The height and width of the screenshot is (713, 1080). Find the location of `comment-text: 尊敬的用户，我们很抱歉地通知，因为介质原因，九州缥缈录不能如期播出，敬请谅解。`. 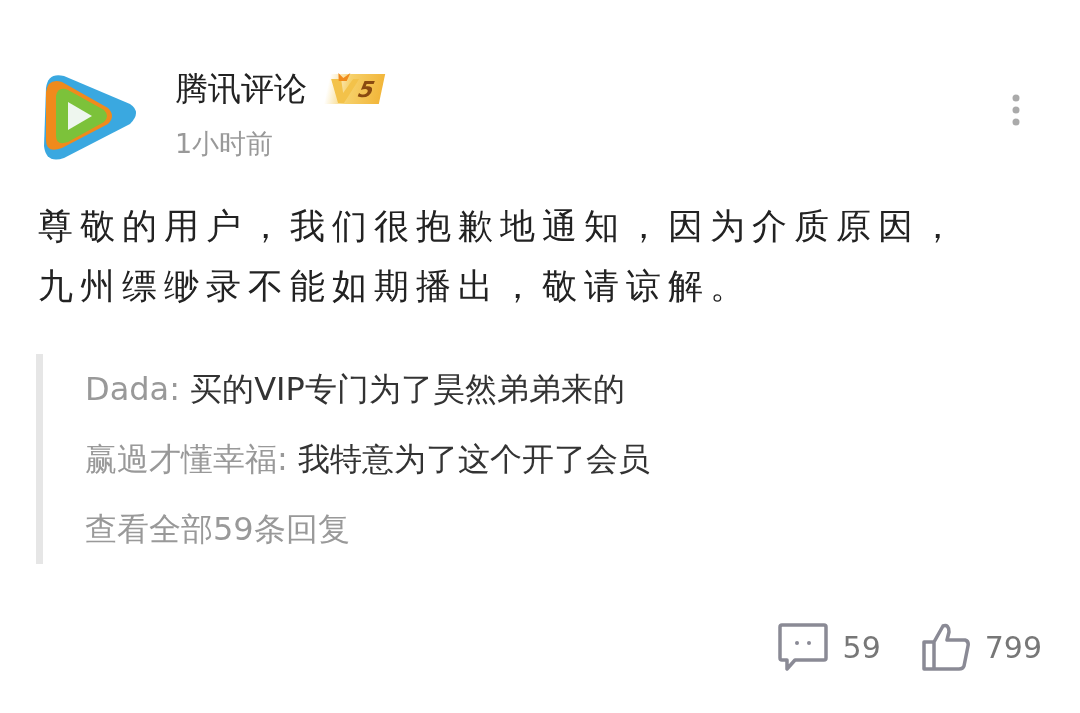

comment-text: 尊敬的用户，我们很抱歉地通知，因为介质原因，九州缥缈录不能如期播出，敬请谅解。 is located at coordinates (500, 256).